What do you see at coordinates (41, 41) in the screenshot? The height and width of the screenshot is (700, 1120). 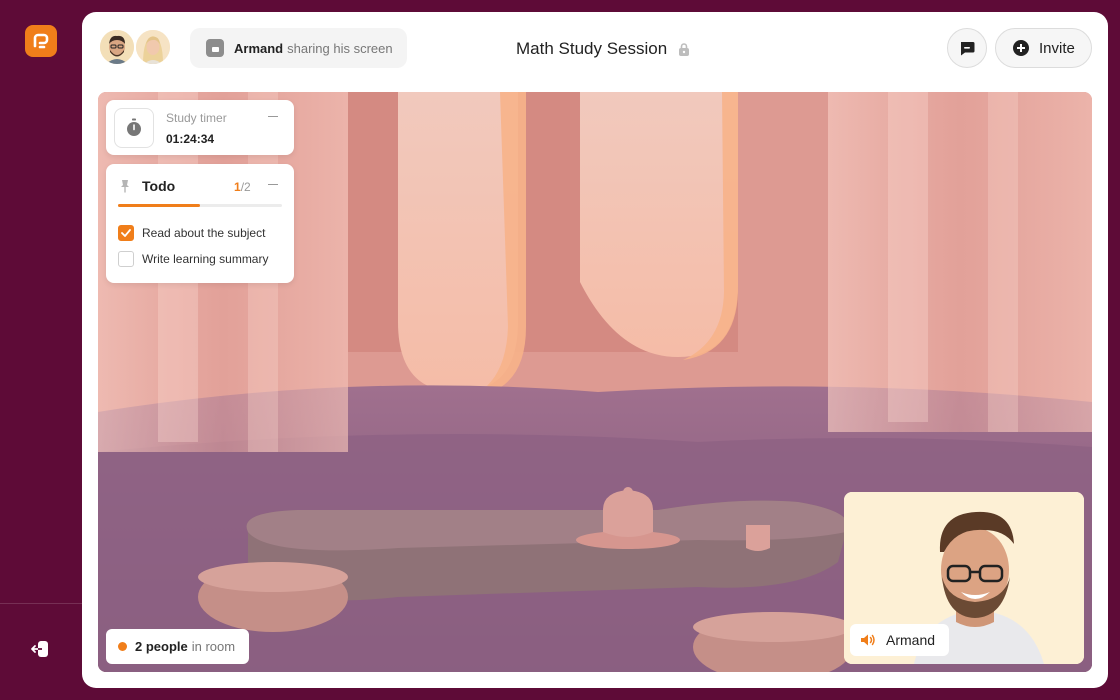 I see `brand-logo-icon` at bounding box center [41, 41].